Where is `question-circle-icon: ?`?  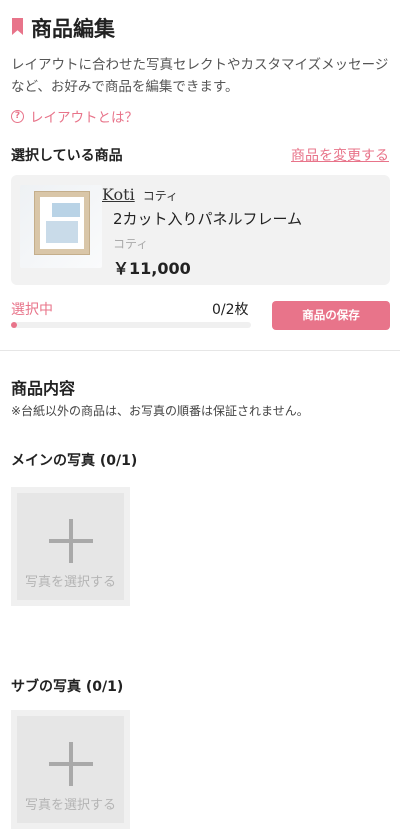
question-circle-icon: ? is located at coordinates (17, 116).